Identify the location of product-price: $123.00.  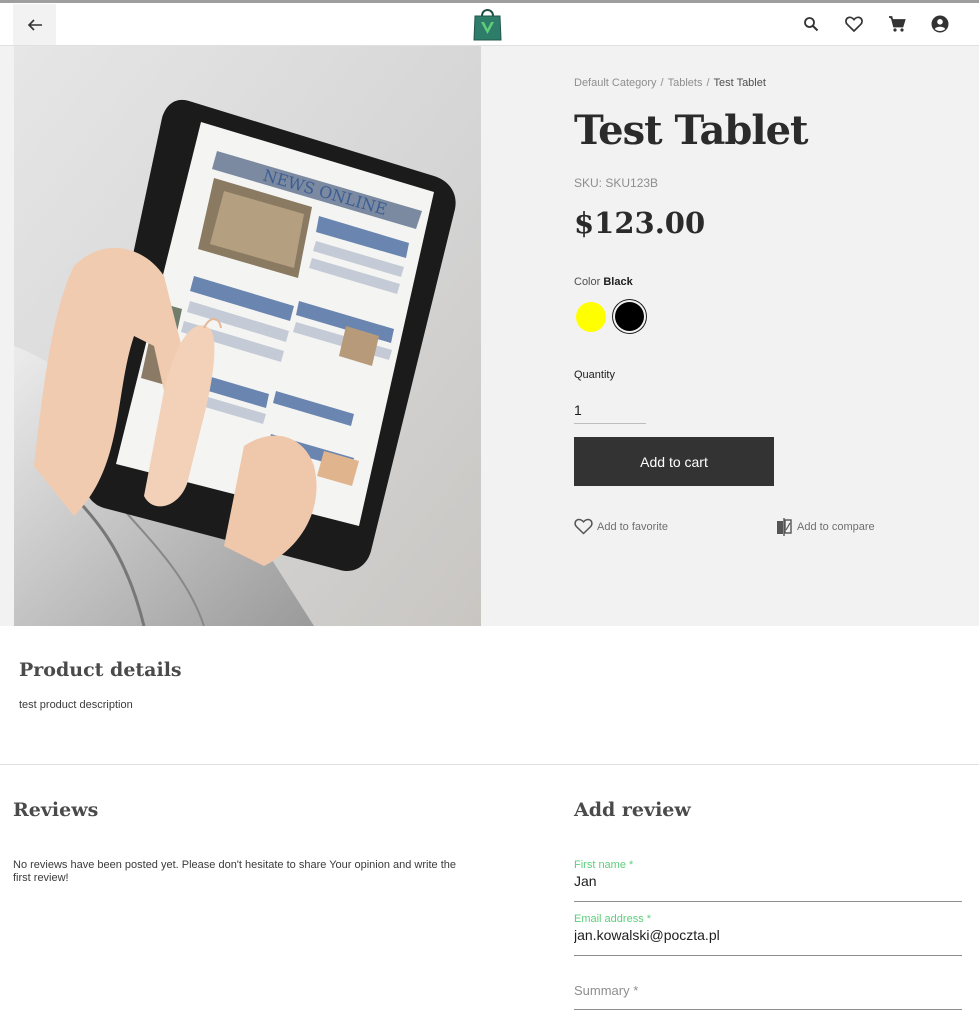
(640, 223).